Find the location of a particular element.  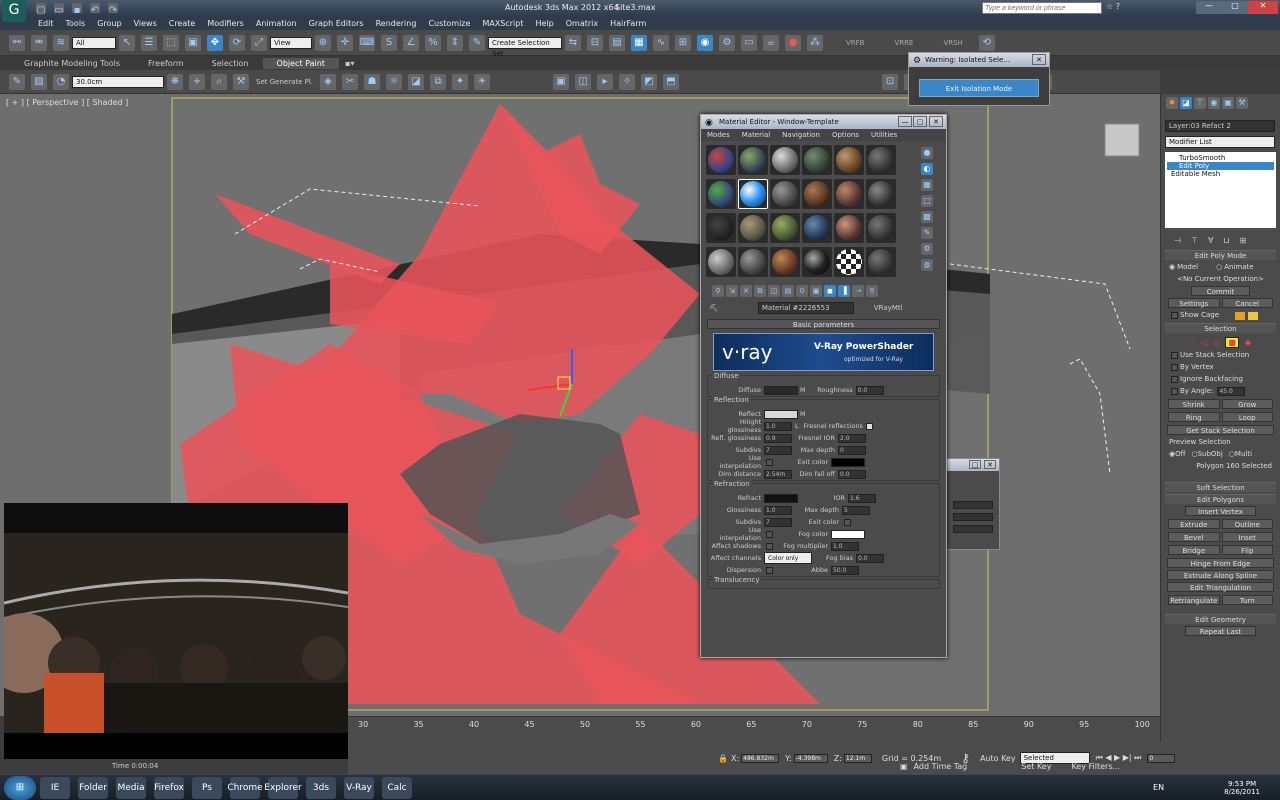

flip-button: Flip is located at coordinates (1247, 550).